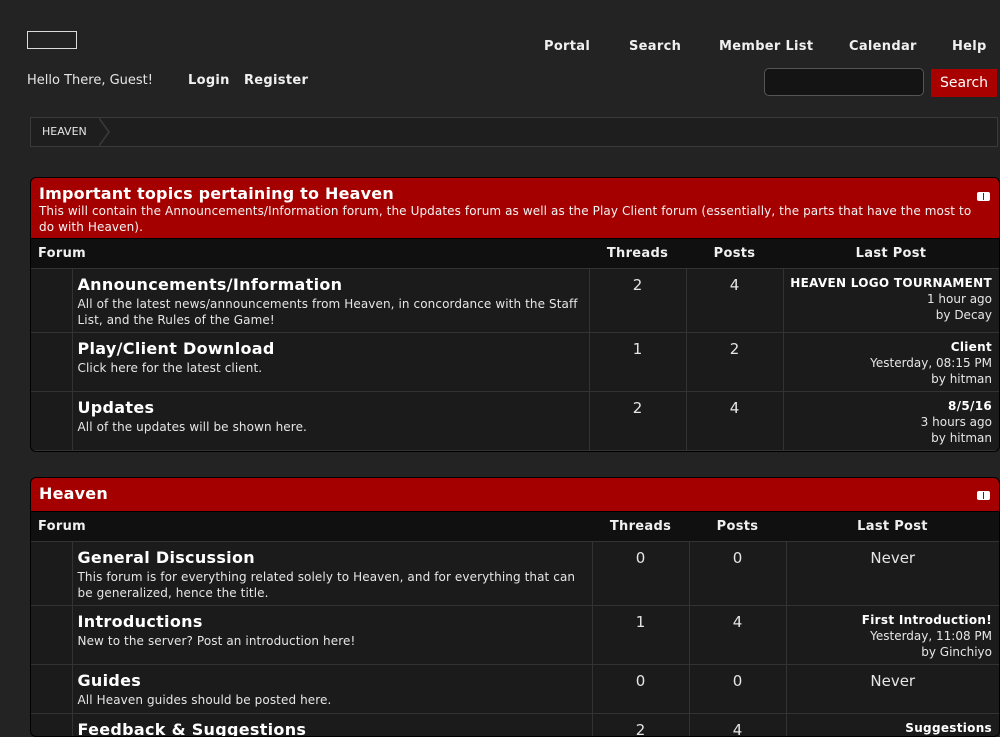 This screenshot has height=737, width=1000. I want to click on search-input, so click(844, 82).